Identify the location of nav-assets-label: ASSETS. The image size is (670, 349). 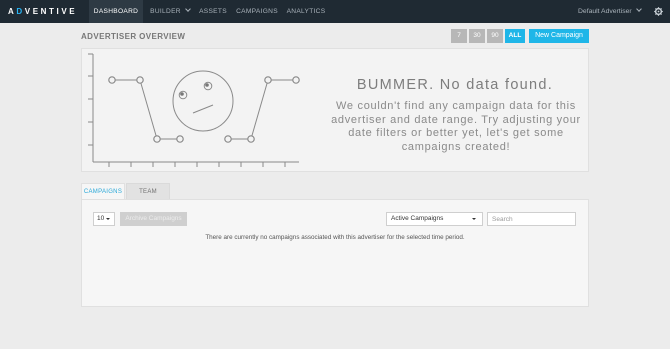
(213, 11).